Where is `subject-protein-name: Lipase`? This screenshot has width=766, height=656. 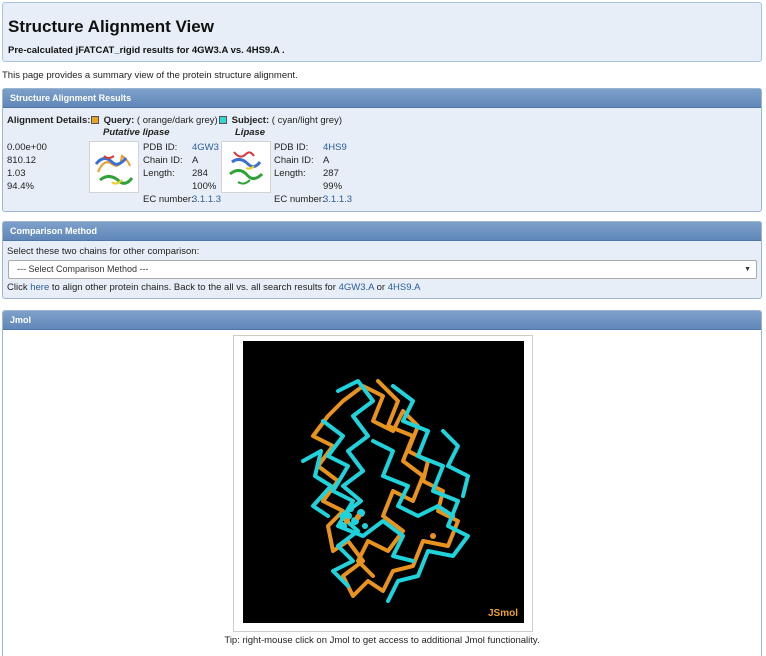 subject-protein-name: Lipase is located at coordinates (250, 132).